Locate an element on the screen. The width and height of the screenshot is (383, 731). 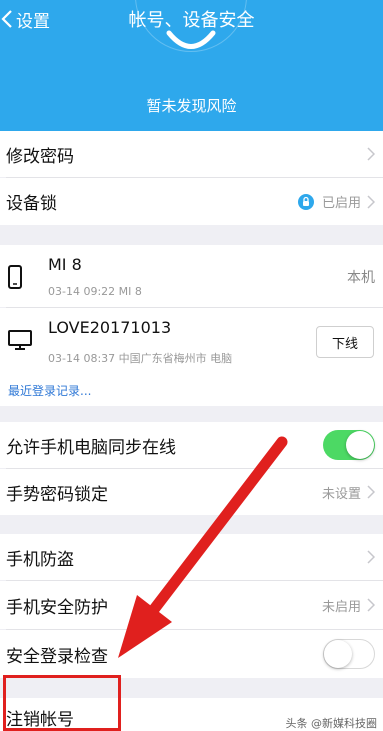
device-item: MI 8 03-14 09:22 MI 8 本机 is located at coordinates (191, 276).